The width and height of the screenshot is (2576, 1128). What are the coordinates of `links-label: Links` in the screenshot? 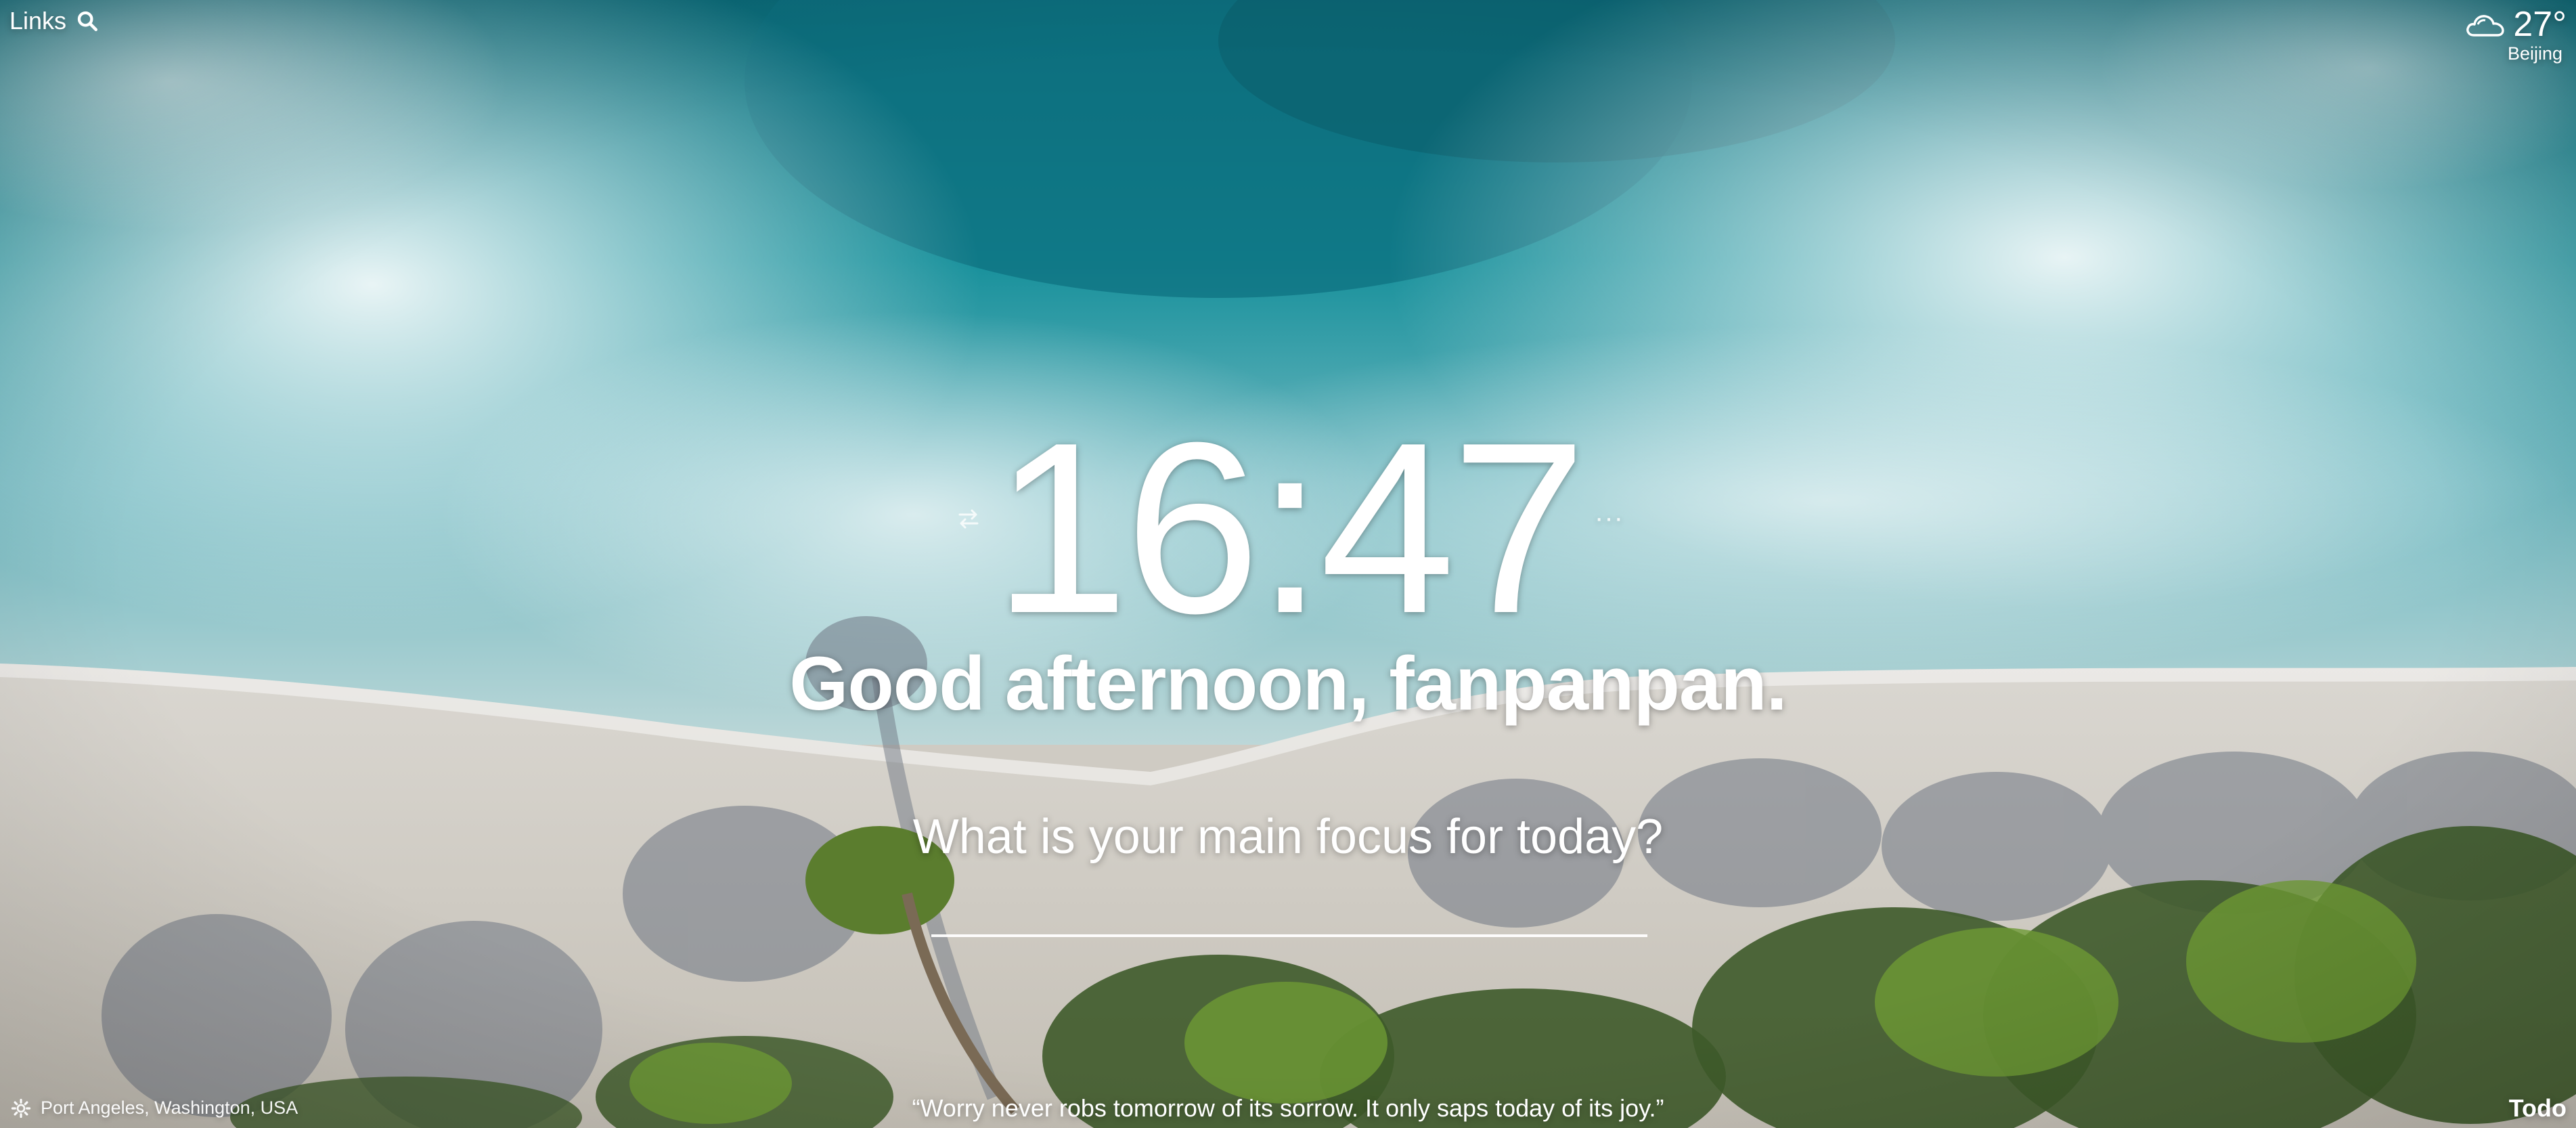 It's located at (37, 21).